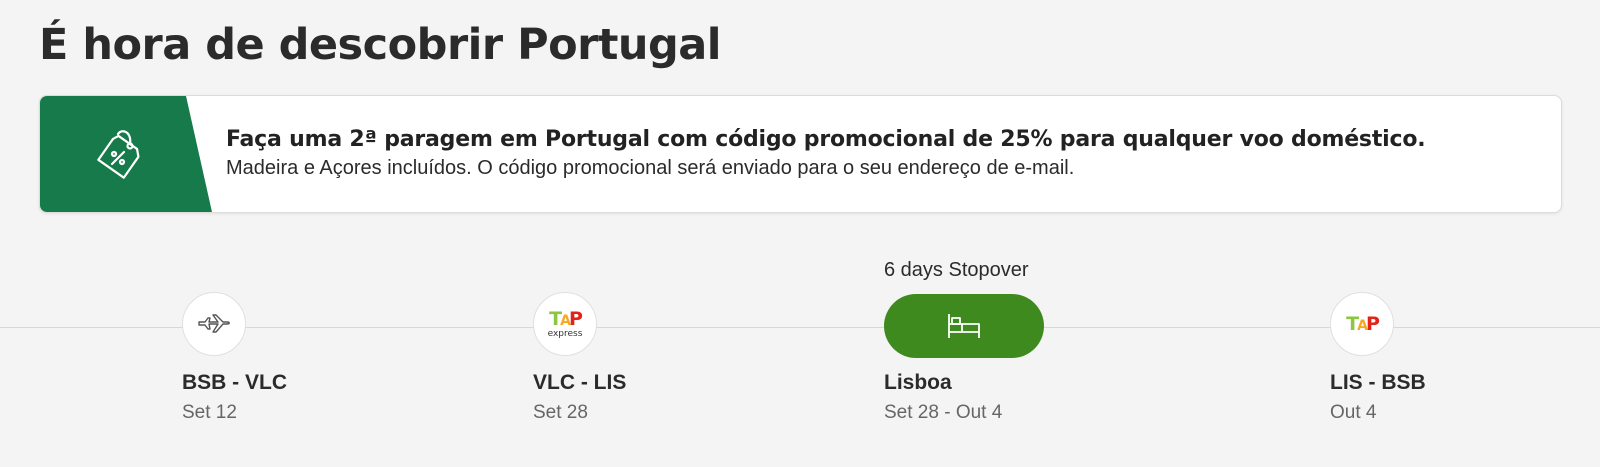 Image resolution: width=1600 pixels, height=467 pixels. What do you see at coordinates (956, 270) in the screenshot?
I see `stopover-duration: 6 days Stopover` at bounding box center [956, 270].